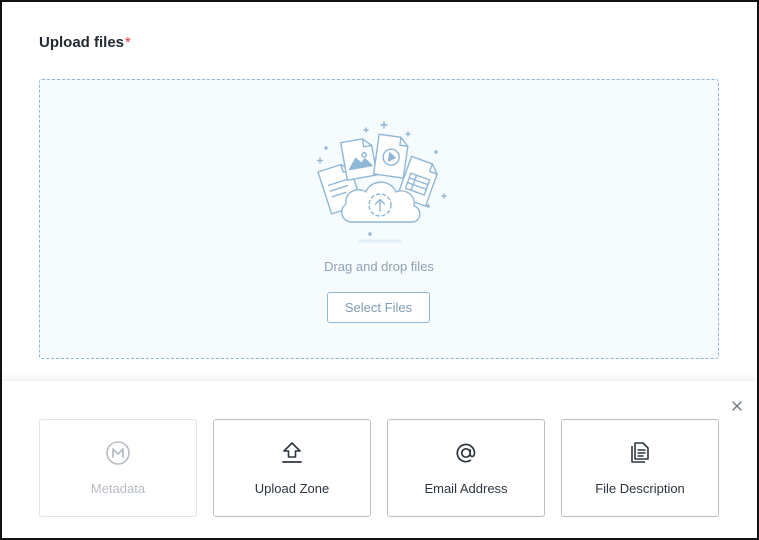 The width and height of the screenshot is (759, 540). I want to click on required-asterisk: *, so click(128, 42).